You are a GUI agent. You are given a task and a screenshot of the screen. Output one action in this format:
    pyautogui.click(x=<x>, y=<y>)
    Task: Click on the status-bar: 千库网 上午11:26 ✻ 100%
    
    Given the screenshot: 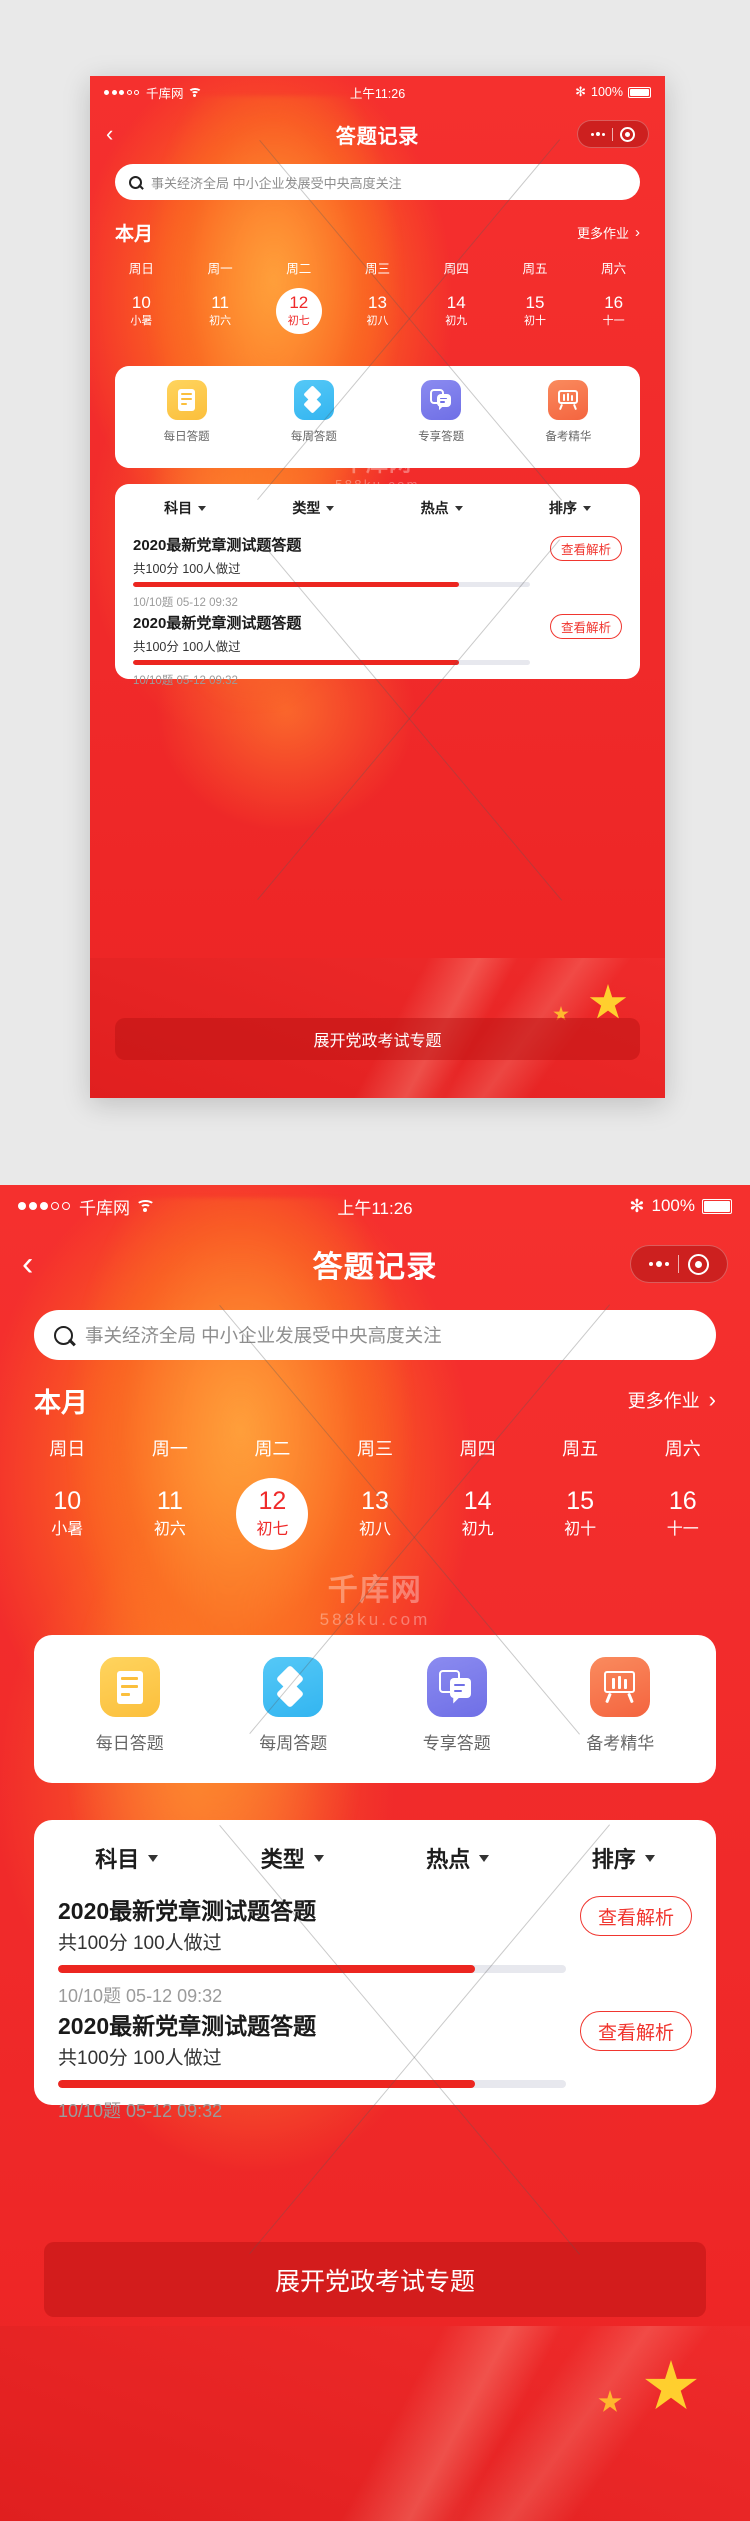 What is the action you would take?
    pyautogui.click(x=375, y=1206)
    